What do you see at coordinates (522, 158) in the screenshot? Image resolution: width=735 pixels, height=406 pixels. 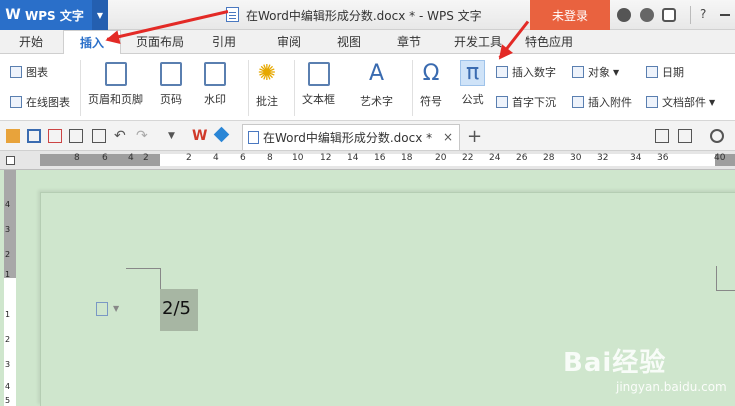 I see `ruler-number: 26` at bounding box center [522, 158].